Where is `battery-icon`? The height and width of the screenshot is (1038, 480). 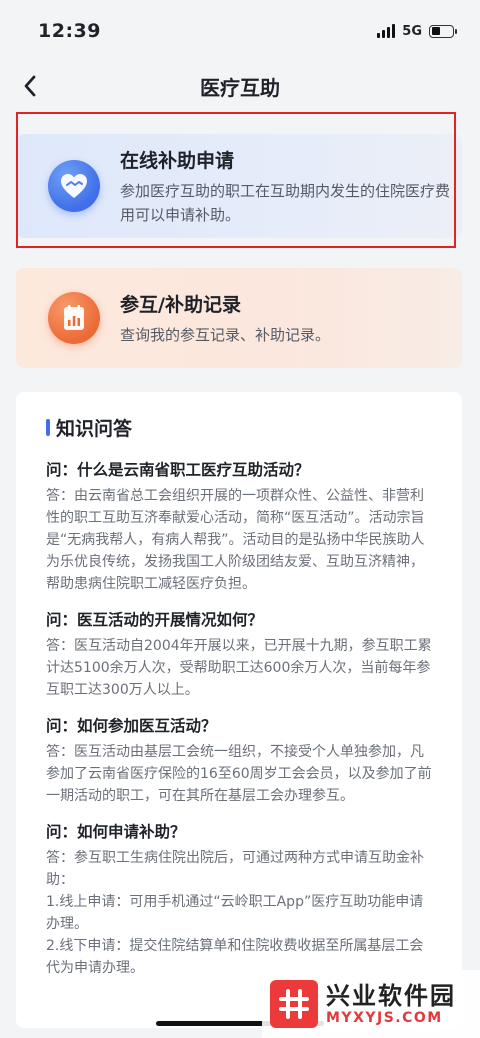 battery-icon is located at coordinates (443, 31).